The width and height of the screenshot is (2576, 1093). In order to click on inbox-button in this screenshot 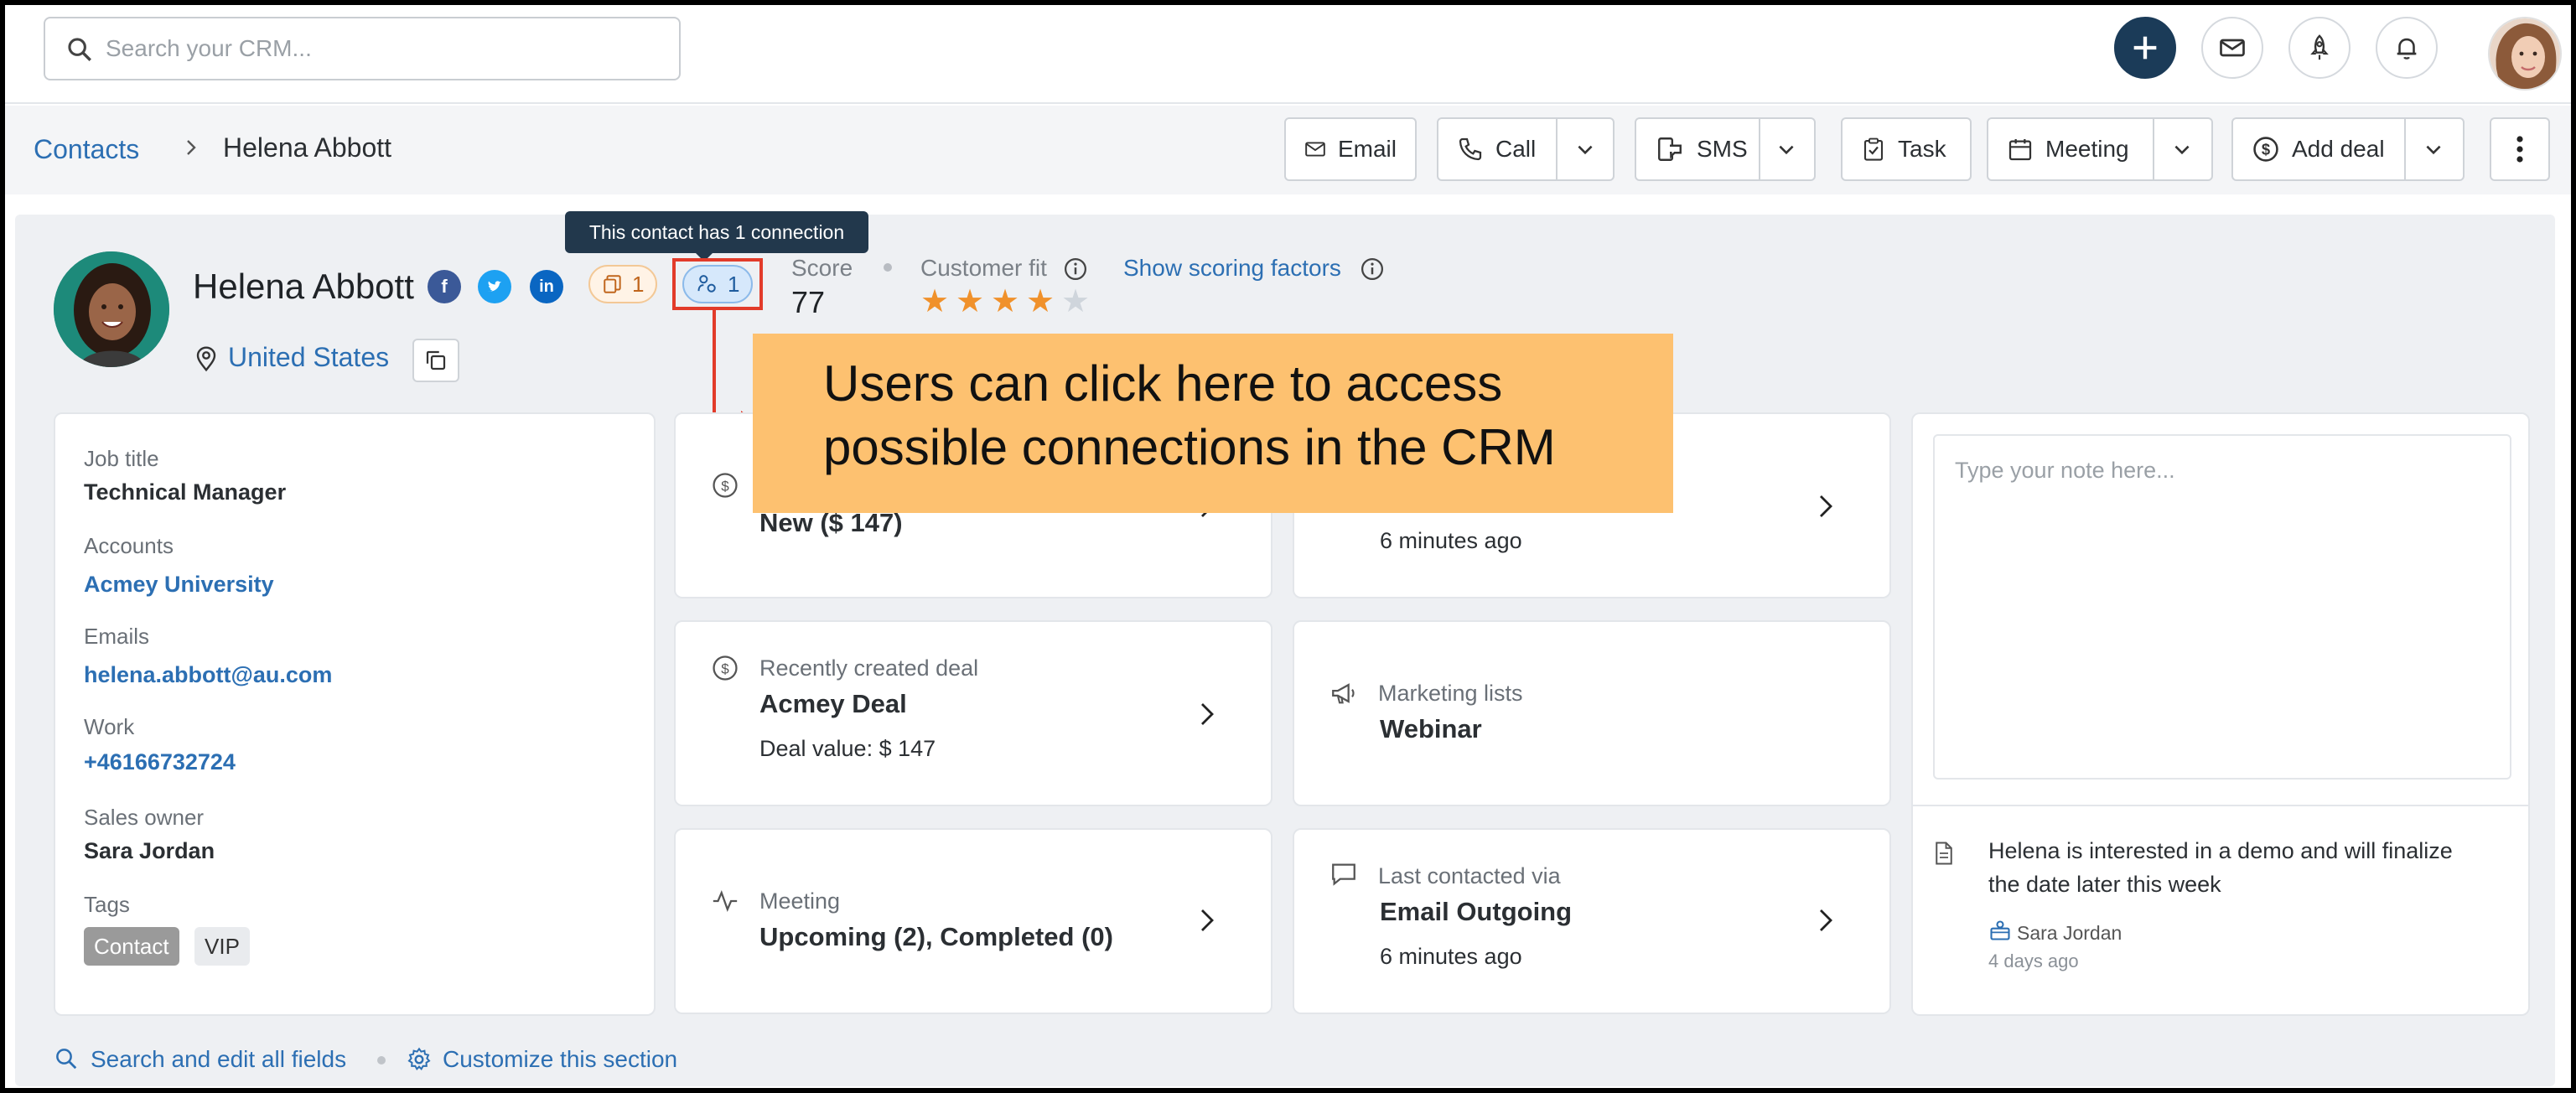, I will do `click(2232, 48)`.